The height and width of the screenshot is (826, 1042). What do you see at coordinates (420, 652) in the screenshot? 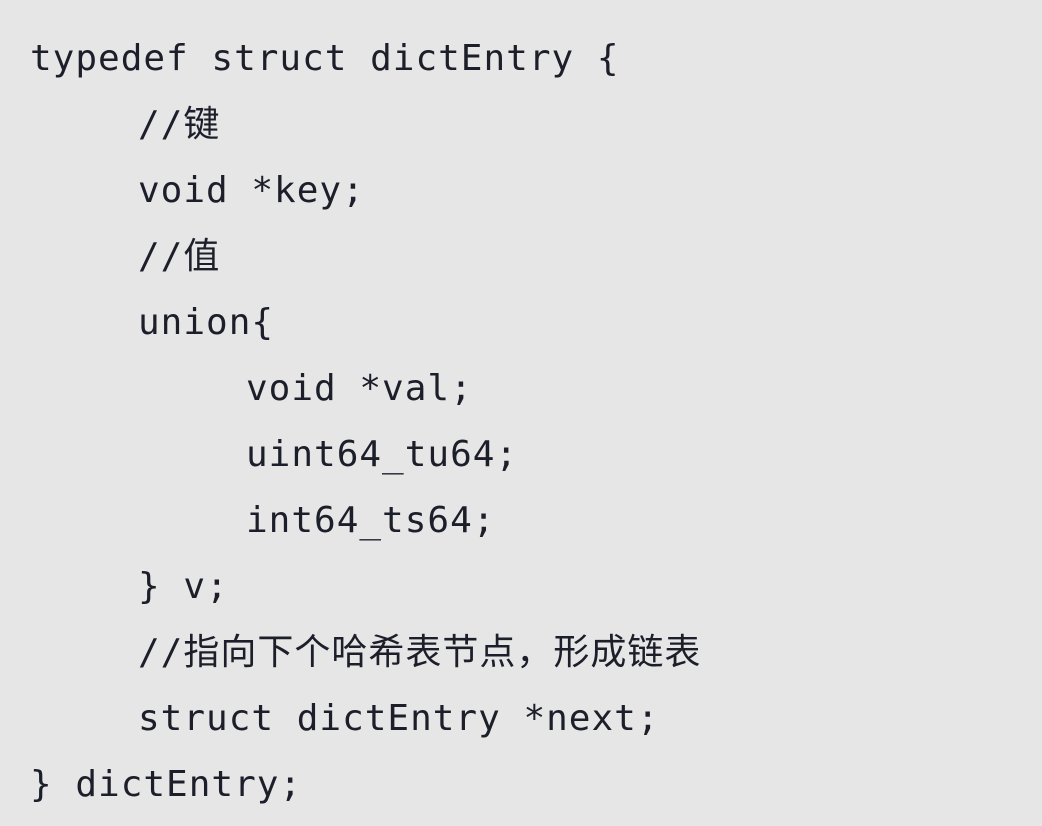
I see `code-line-comment-next: //指向下个哈希表节点，形成链表` at bounding box center [420, 652].